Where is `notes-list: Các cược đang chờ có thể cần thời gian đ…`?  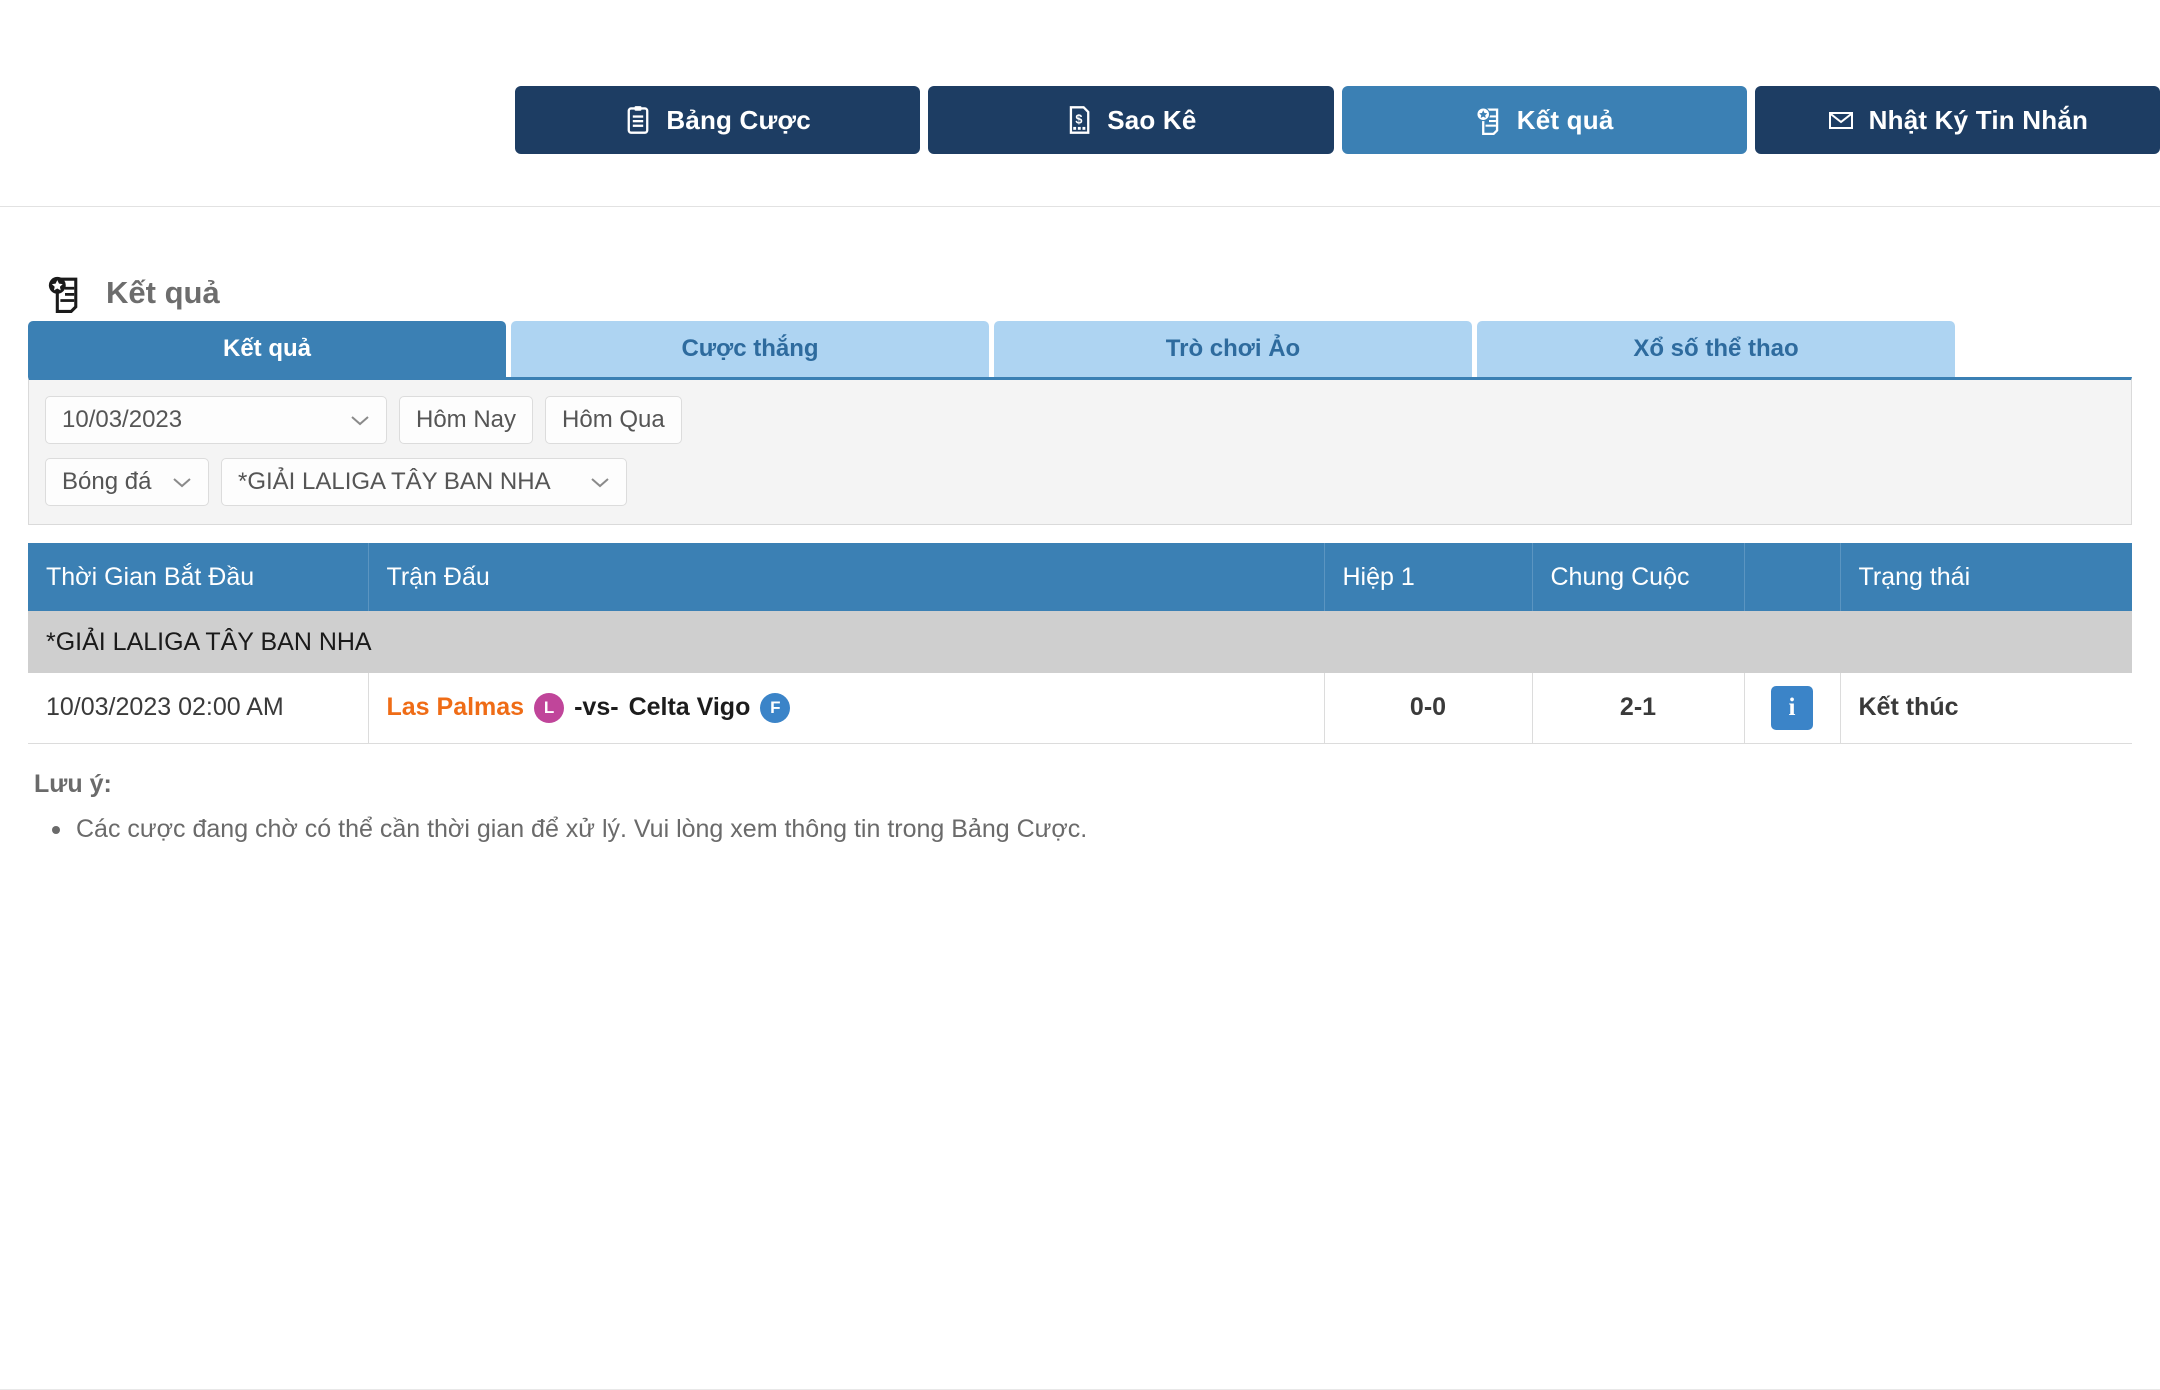 notes-list: Các cược đang chờ có thể cần thời gian đ… is located at coordinates (1083, 830).